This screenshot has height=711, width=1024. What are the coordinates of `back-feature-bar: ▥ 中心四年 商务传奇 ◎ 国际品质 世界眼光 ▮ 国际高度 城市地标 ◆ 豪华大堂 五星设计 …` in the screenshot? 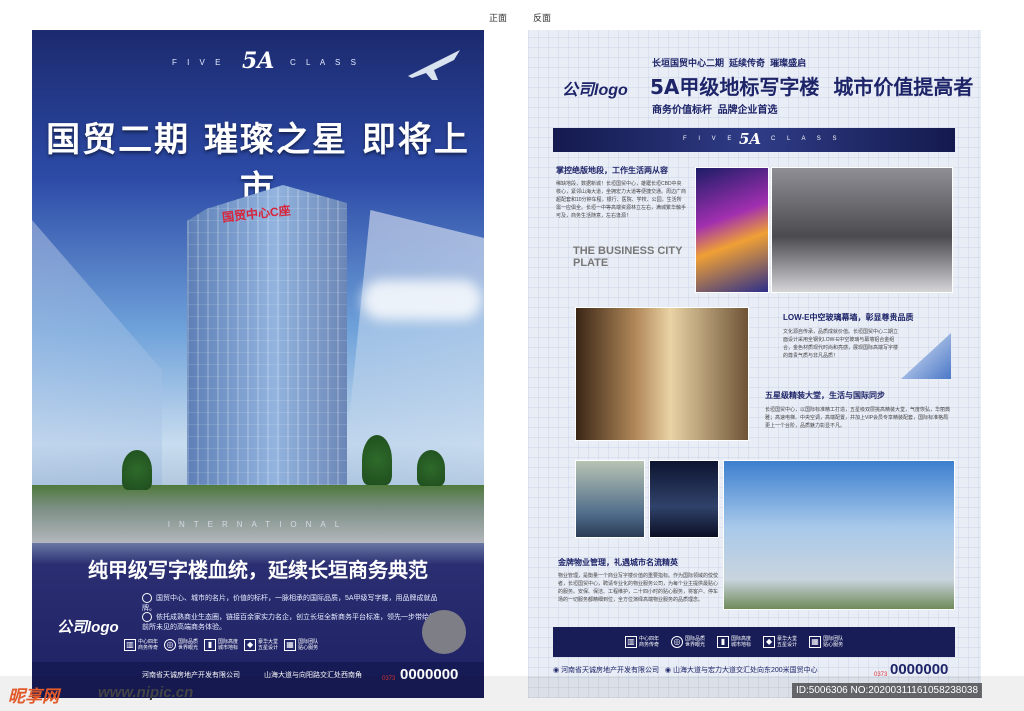 It's located at (754, 642).